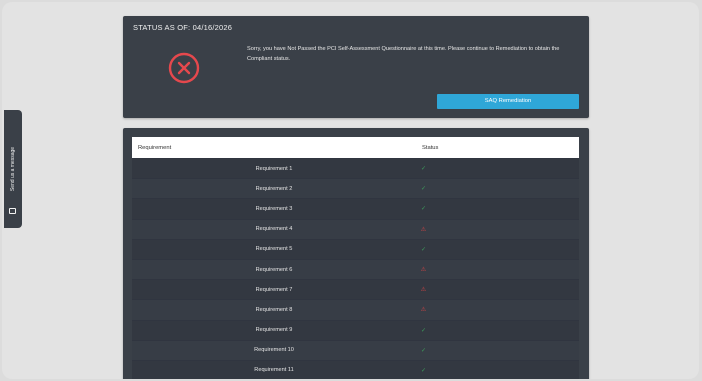 The height and width of the screenshot is (381, 702). I want to click on requirement-name: Requirement 3, so click(274, 209).